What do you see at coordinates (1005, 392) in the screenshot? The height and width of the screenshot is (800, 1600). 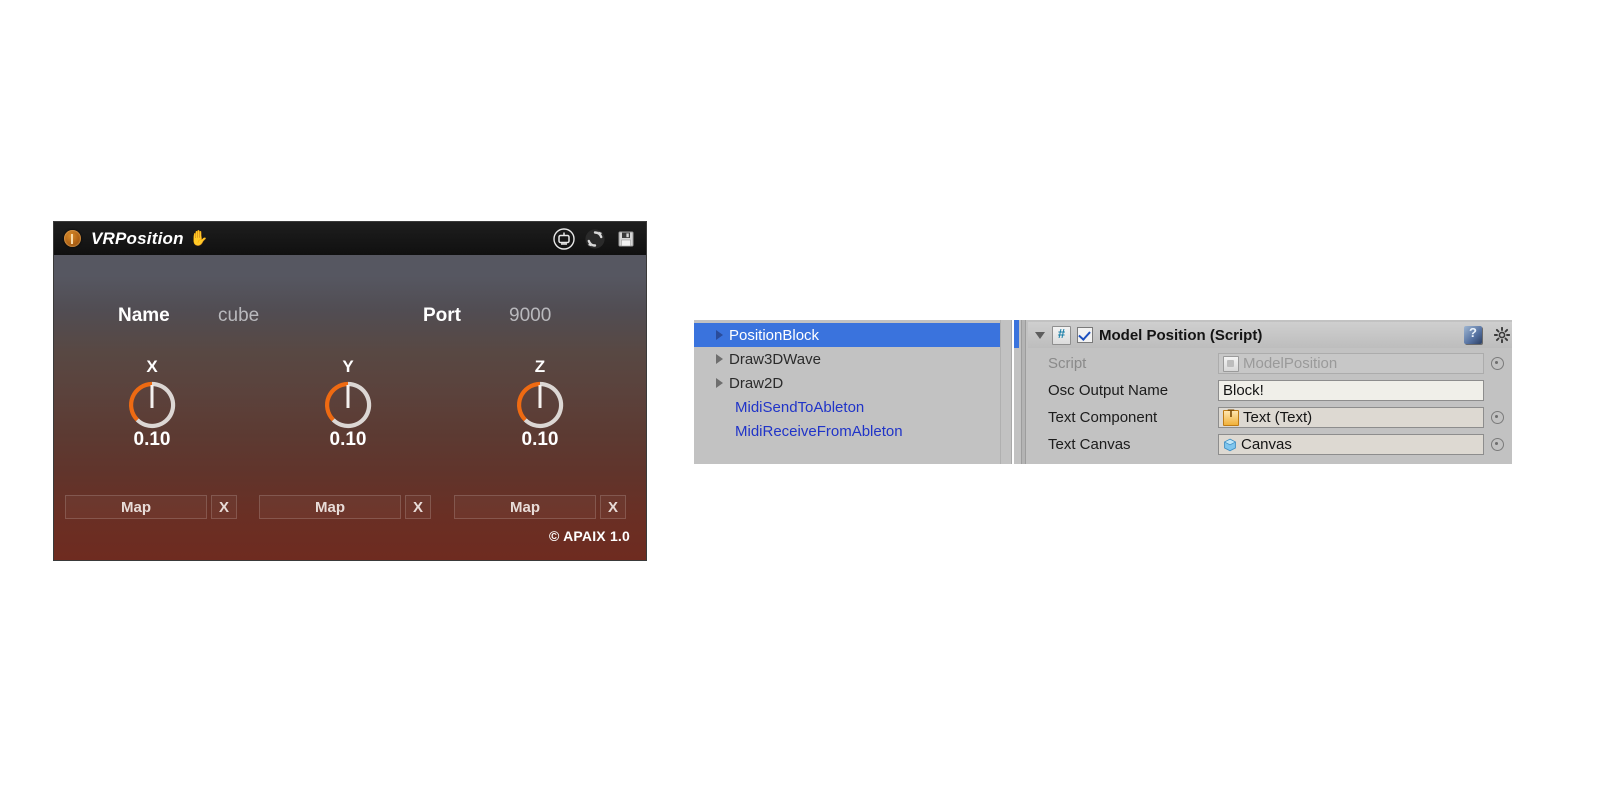 I see `hierarchy-scrollbar` at bounding box center [1005, 392].